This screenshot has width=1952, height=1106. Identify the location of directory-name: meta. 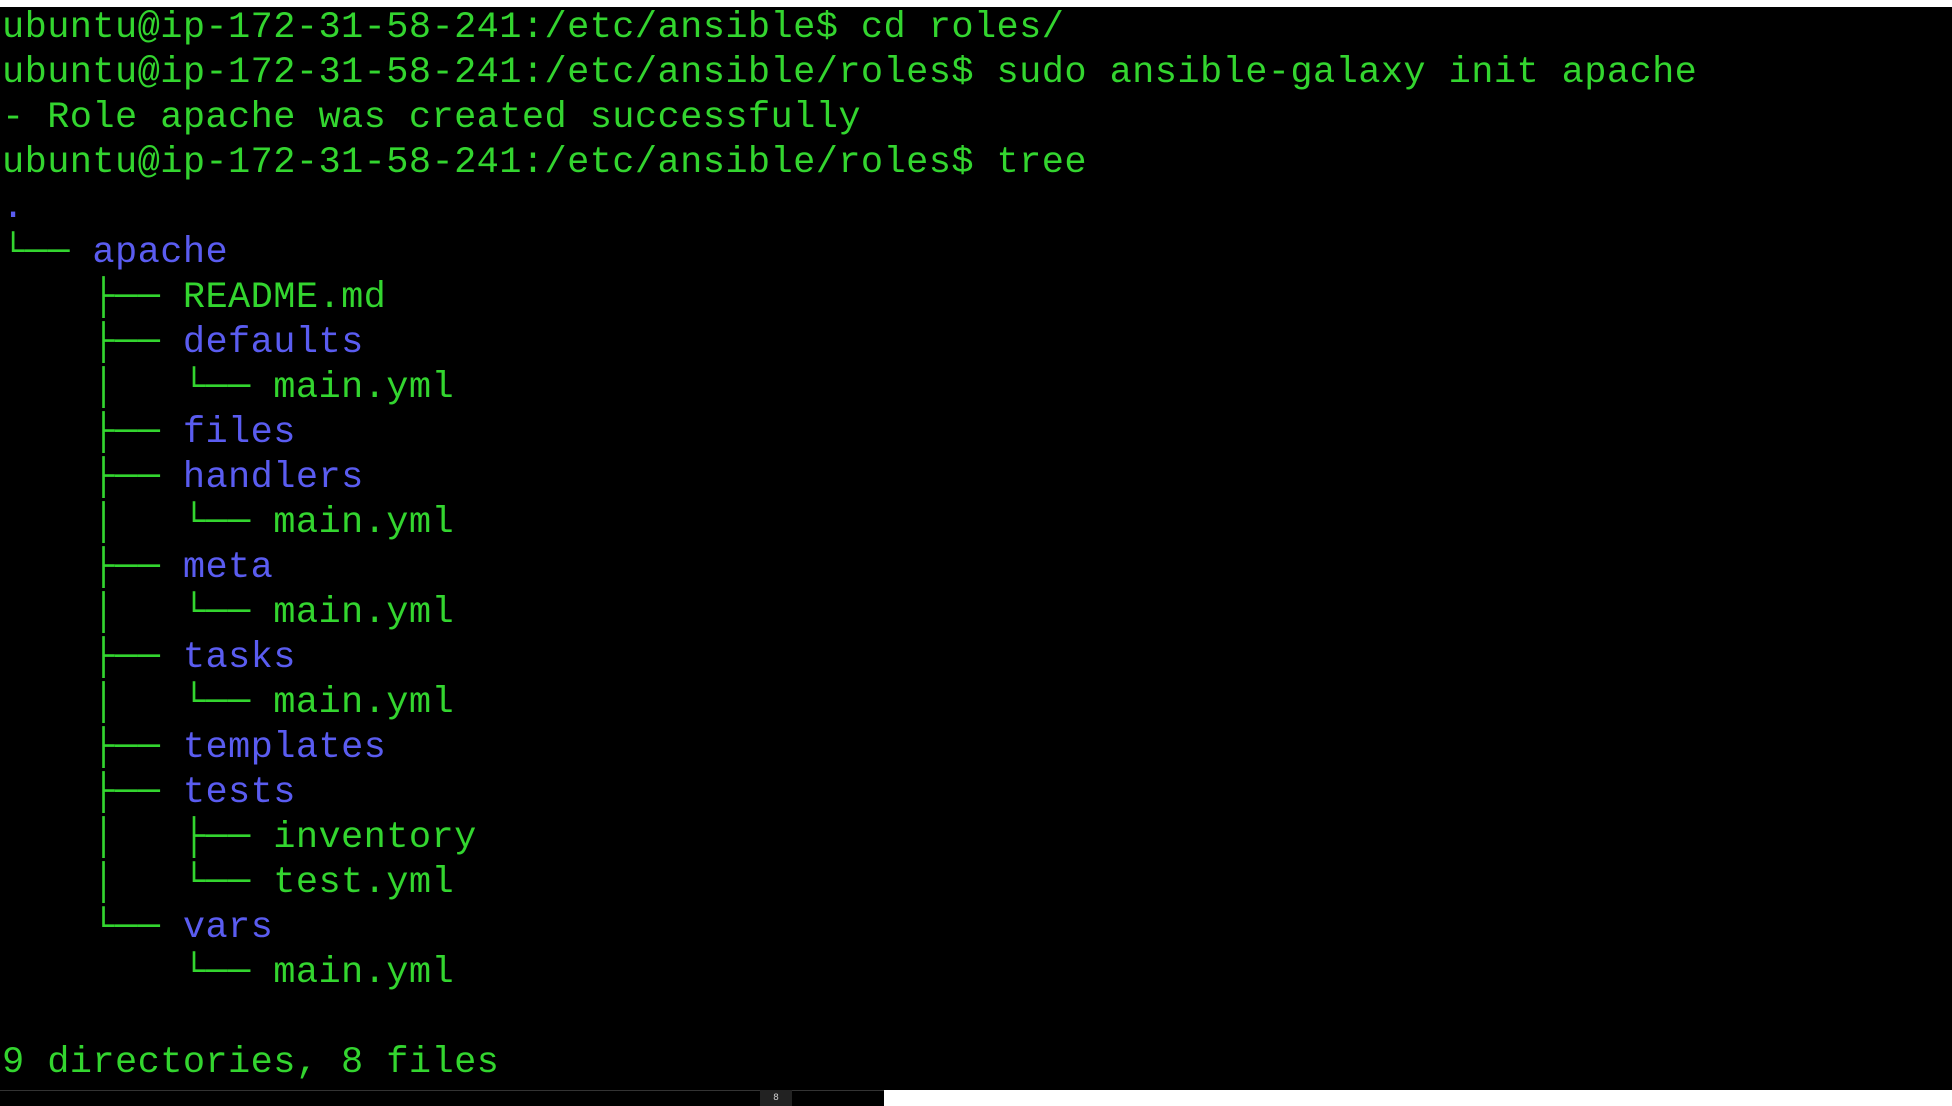
(228, 568).